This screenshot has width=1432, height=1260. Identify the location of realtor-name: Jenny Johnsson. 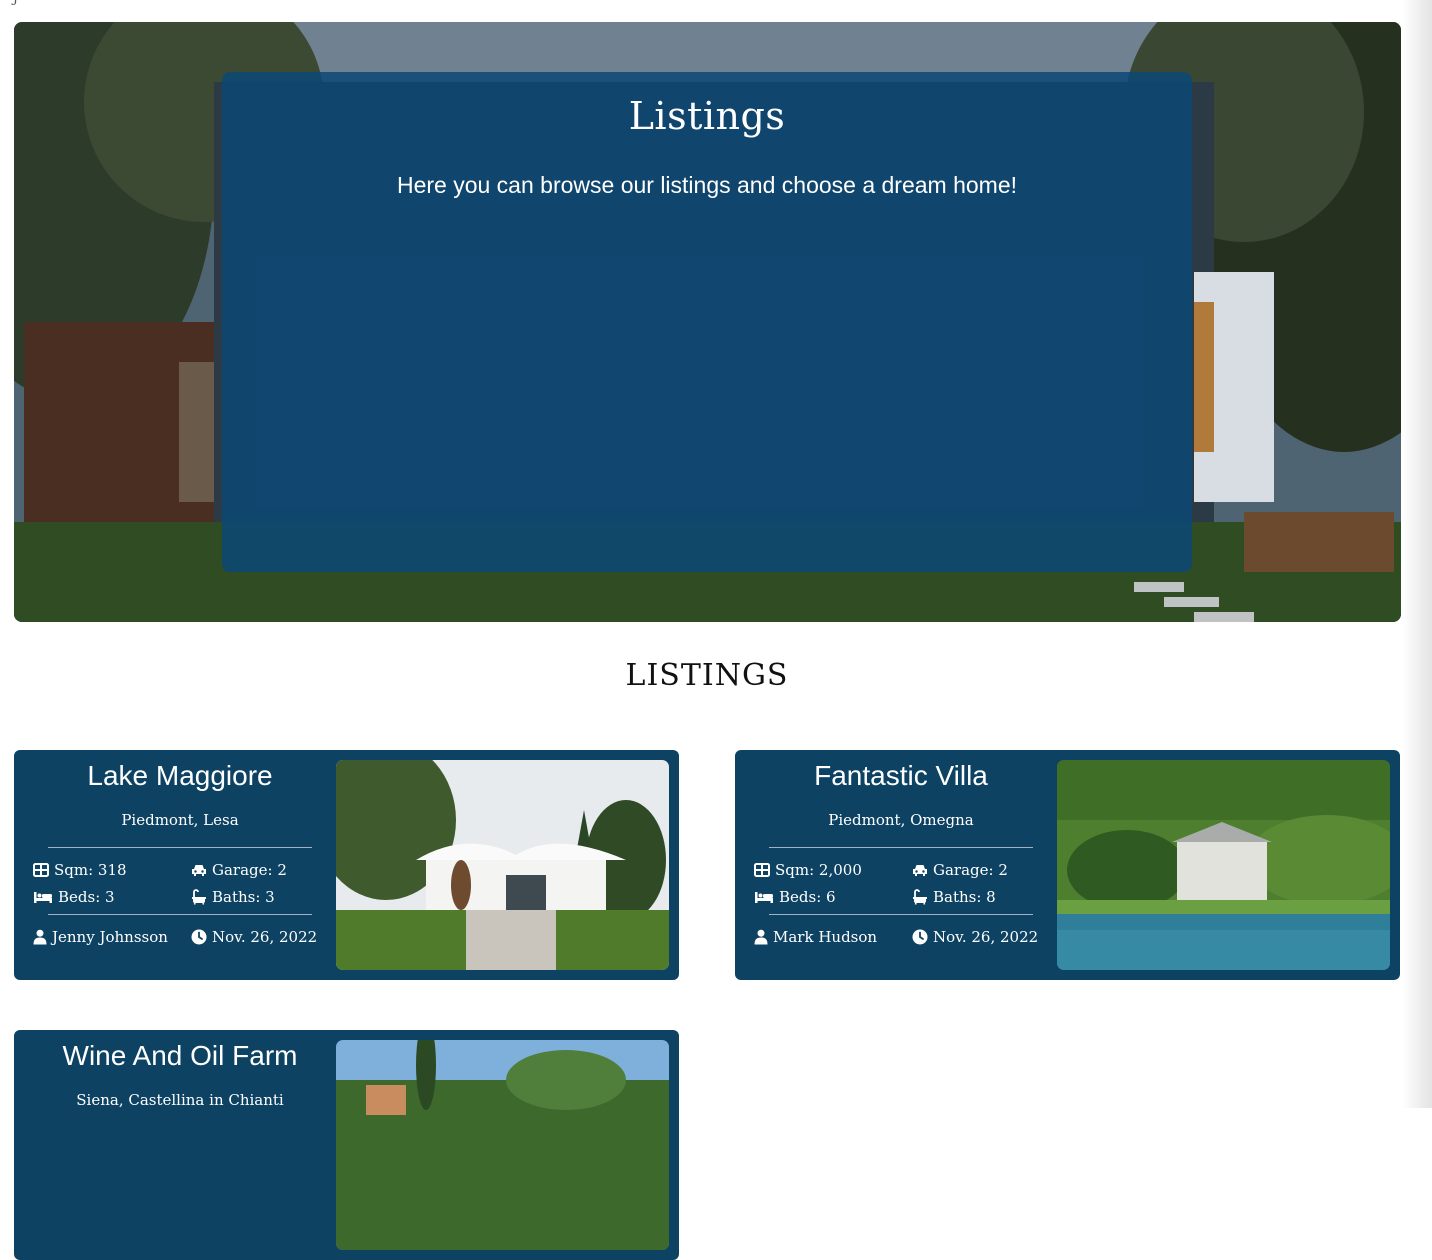
(110, 937).